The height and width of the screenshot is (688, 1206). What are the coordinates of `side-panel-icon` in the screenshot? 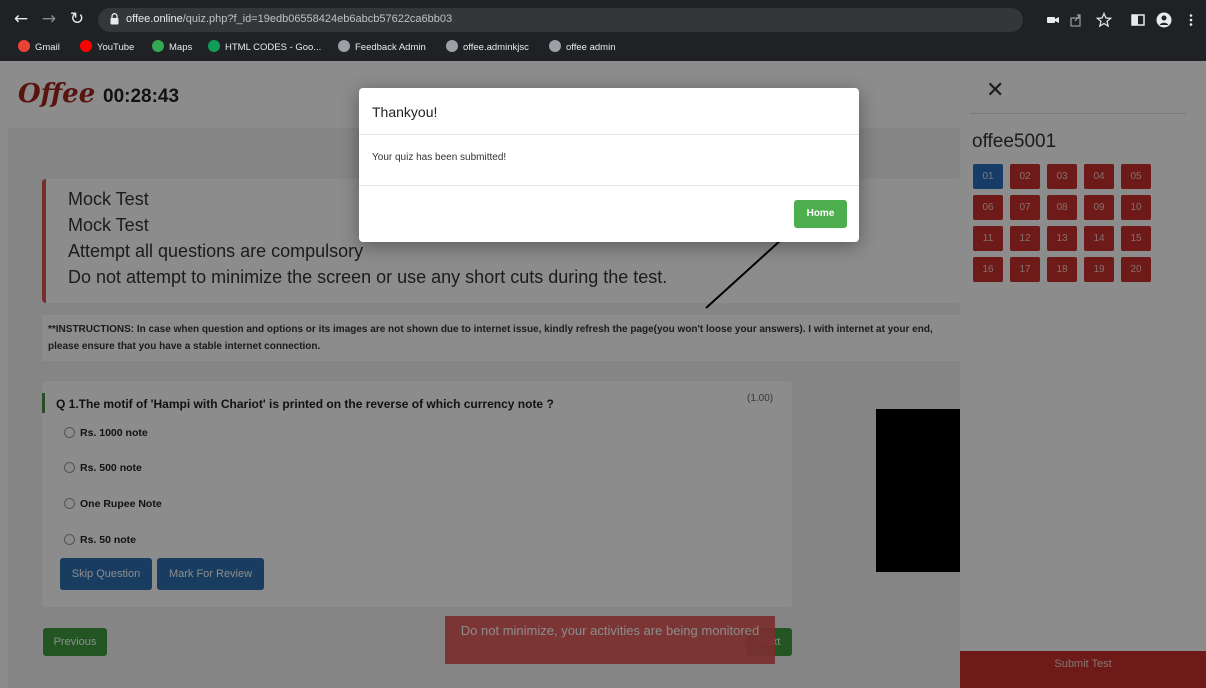 It's located at (1138, 20).